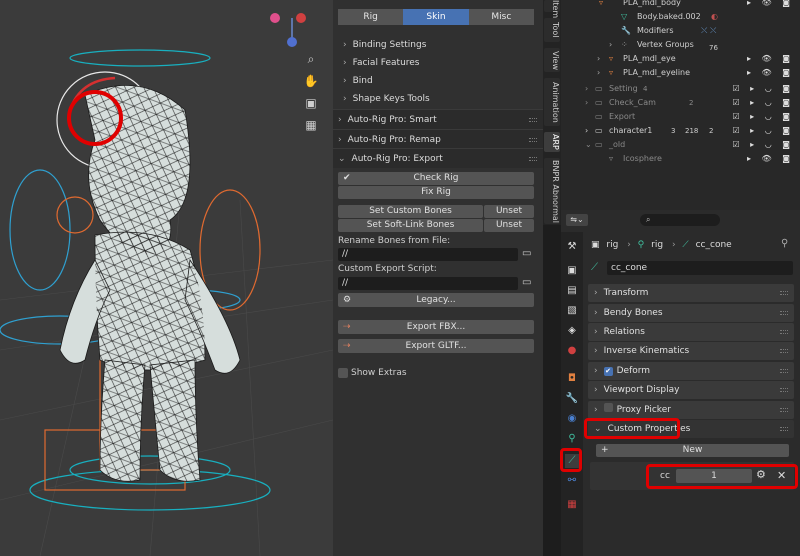 Image resolution: width=800 pixels, height=556 pixels. What do you see at coordinates (680, 59) in the screenshot?
I see `outliner-row: › ▿ PLA_mdl_eye ▸ 👁 ◙` at bounding box center [680, 59].